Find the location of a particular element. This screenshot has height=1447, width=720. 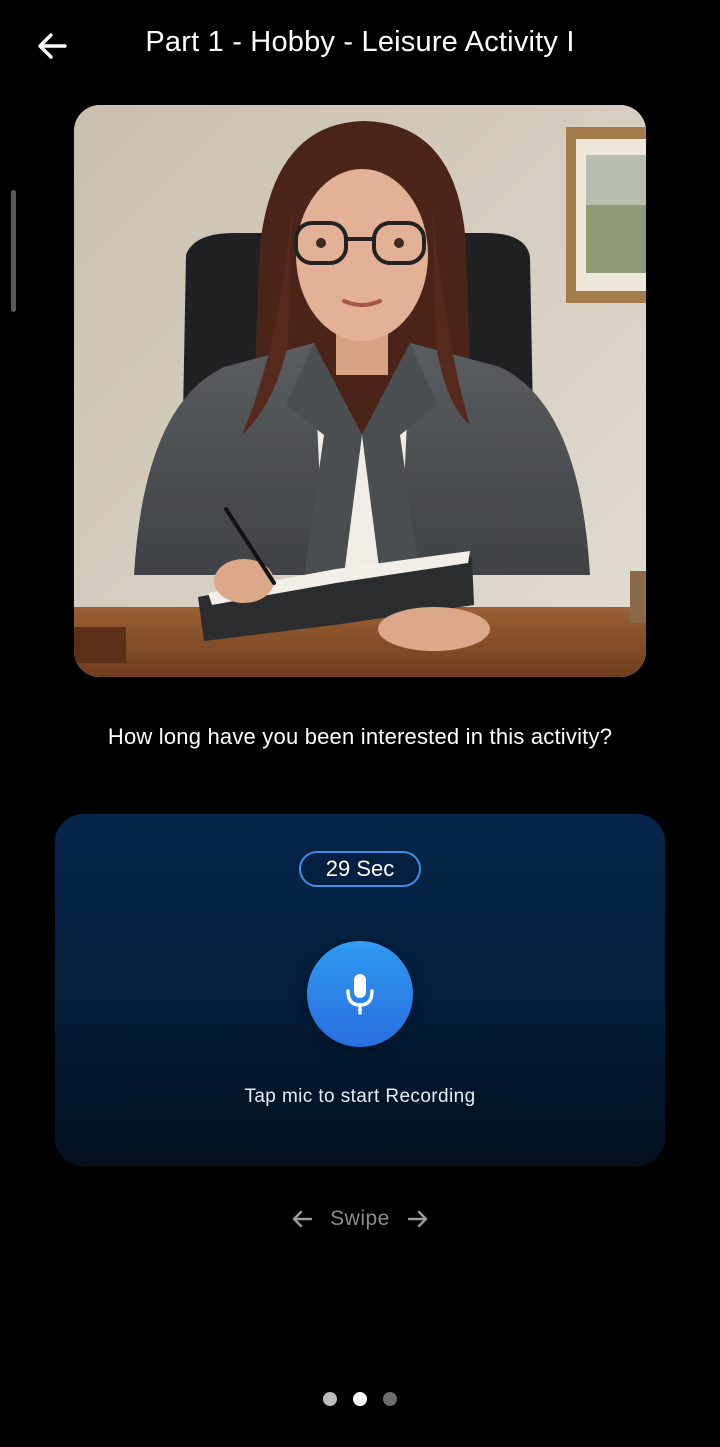

scrollbar is located at coordinates (13, 251).